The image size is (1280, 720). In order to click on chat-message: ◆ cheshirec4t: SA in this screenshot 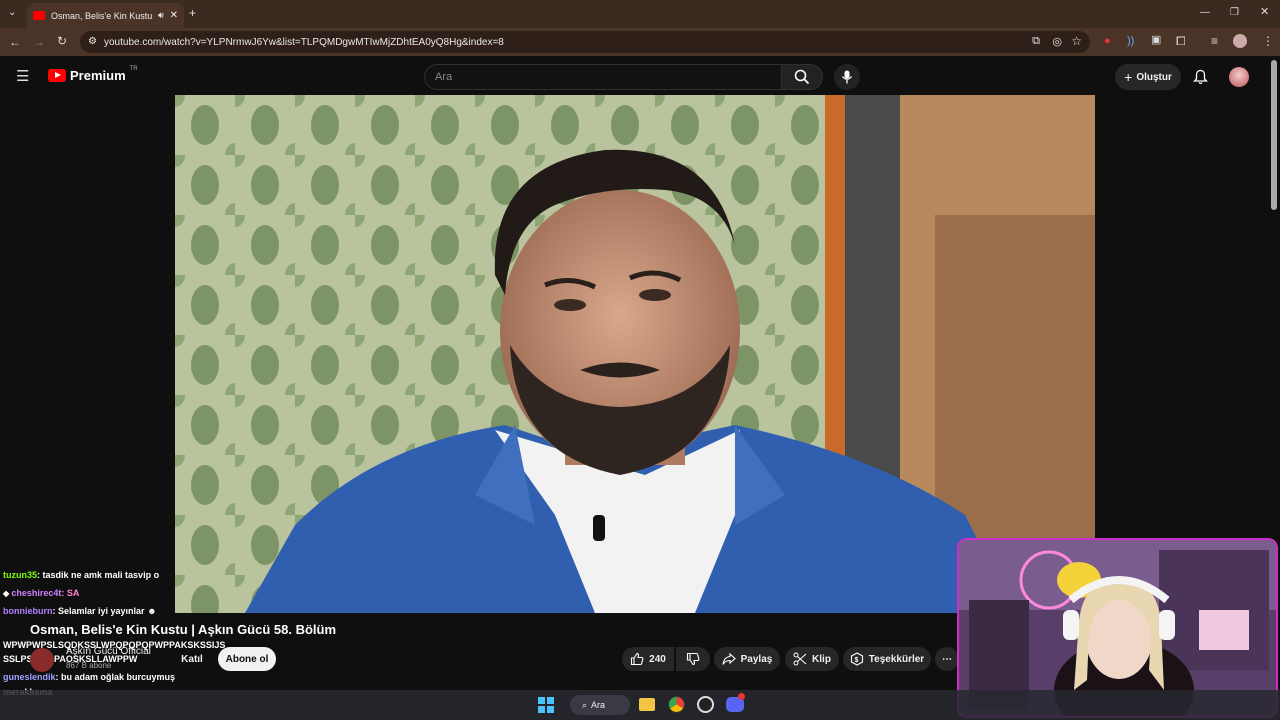, I will do `click(41, 593)`.